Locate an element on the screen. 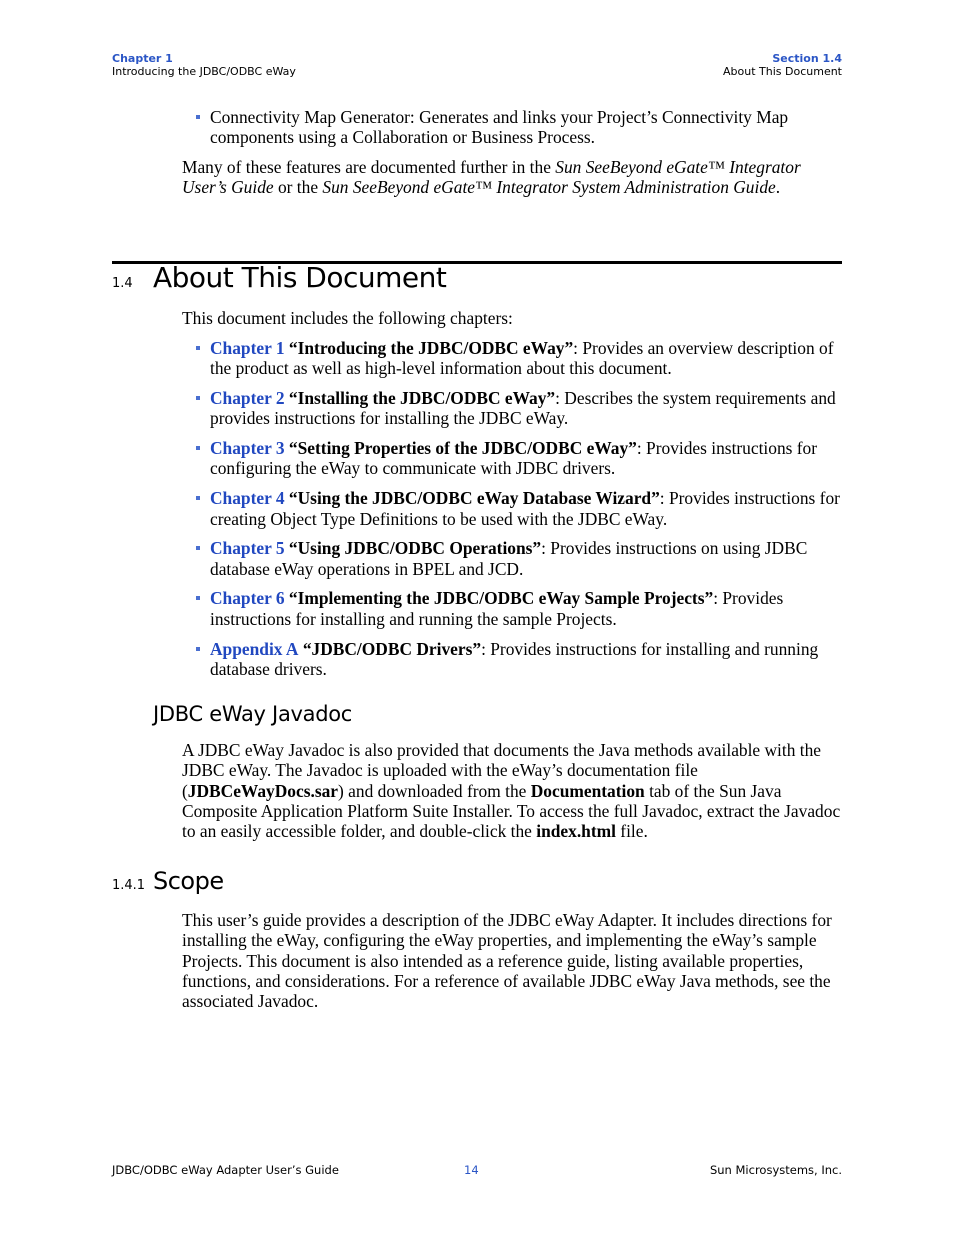  intro-text: . is located at coordinates (778, 187).